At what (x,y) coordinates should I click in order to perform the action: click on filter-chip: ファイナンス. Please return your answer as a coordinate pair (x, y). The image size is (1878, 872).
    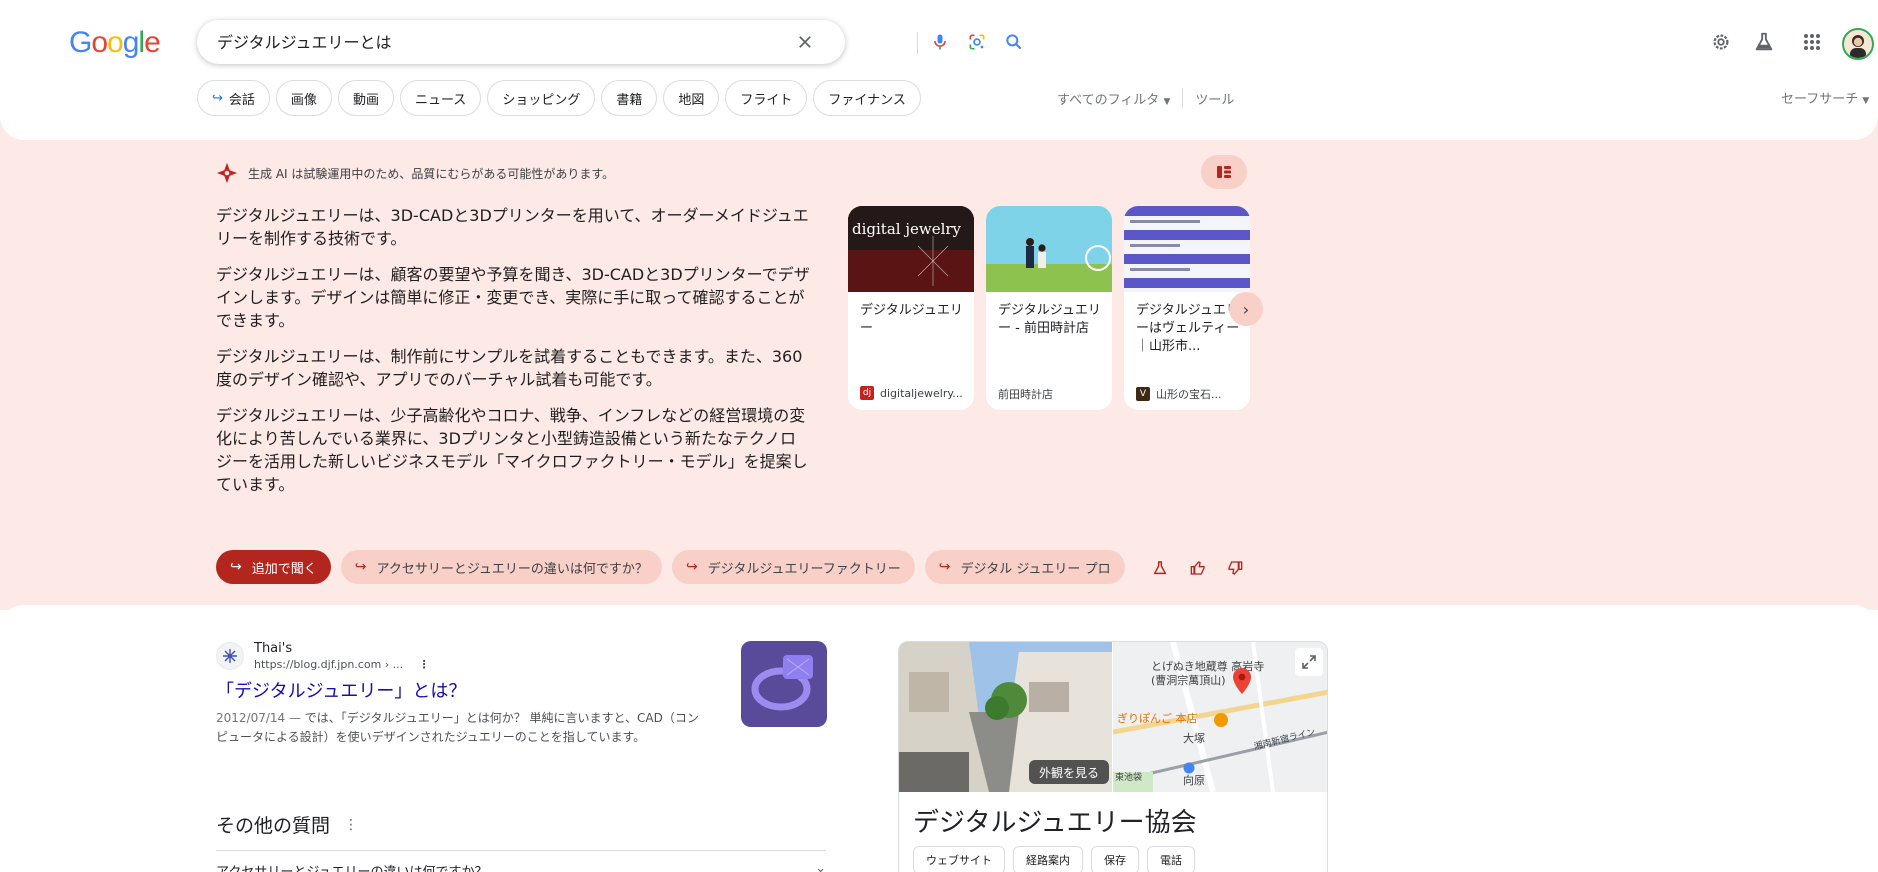
    Looking at the image, I should click on (867, 98).